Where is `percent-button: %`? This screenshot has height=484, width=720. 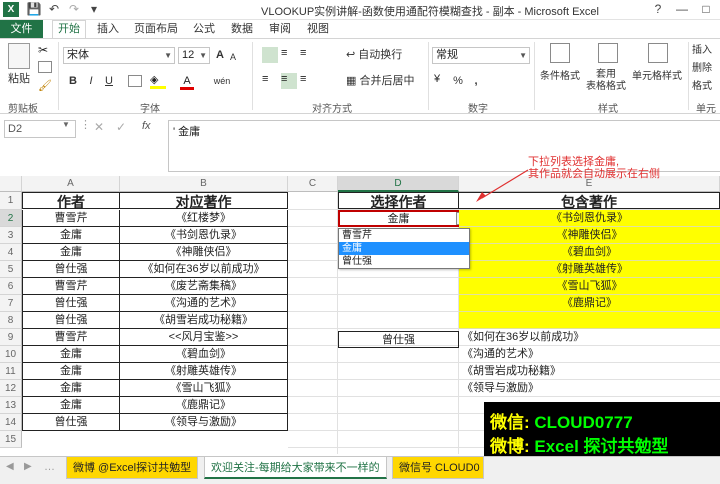 percent-button: % is located at coordinates (458, 81).